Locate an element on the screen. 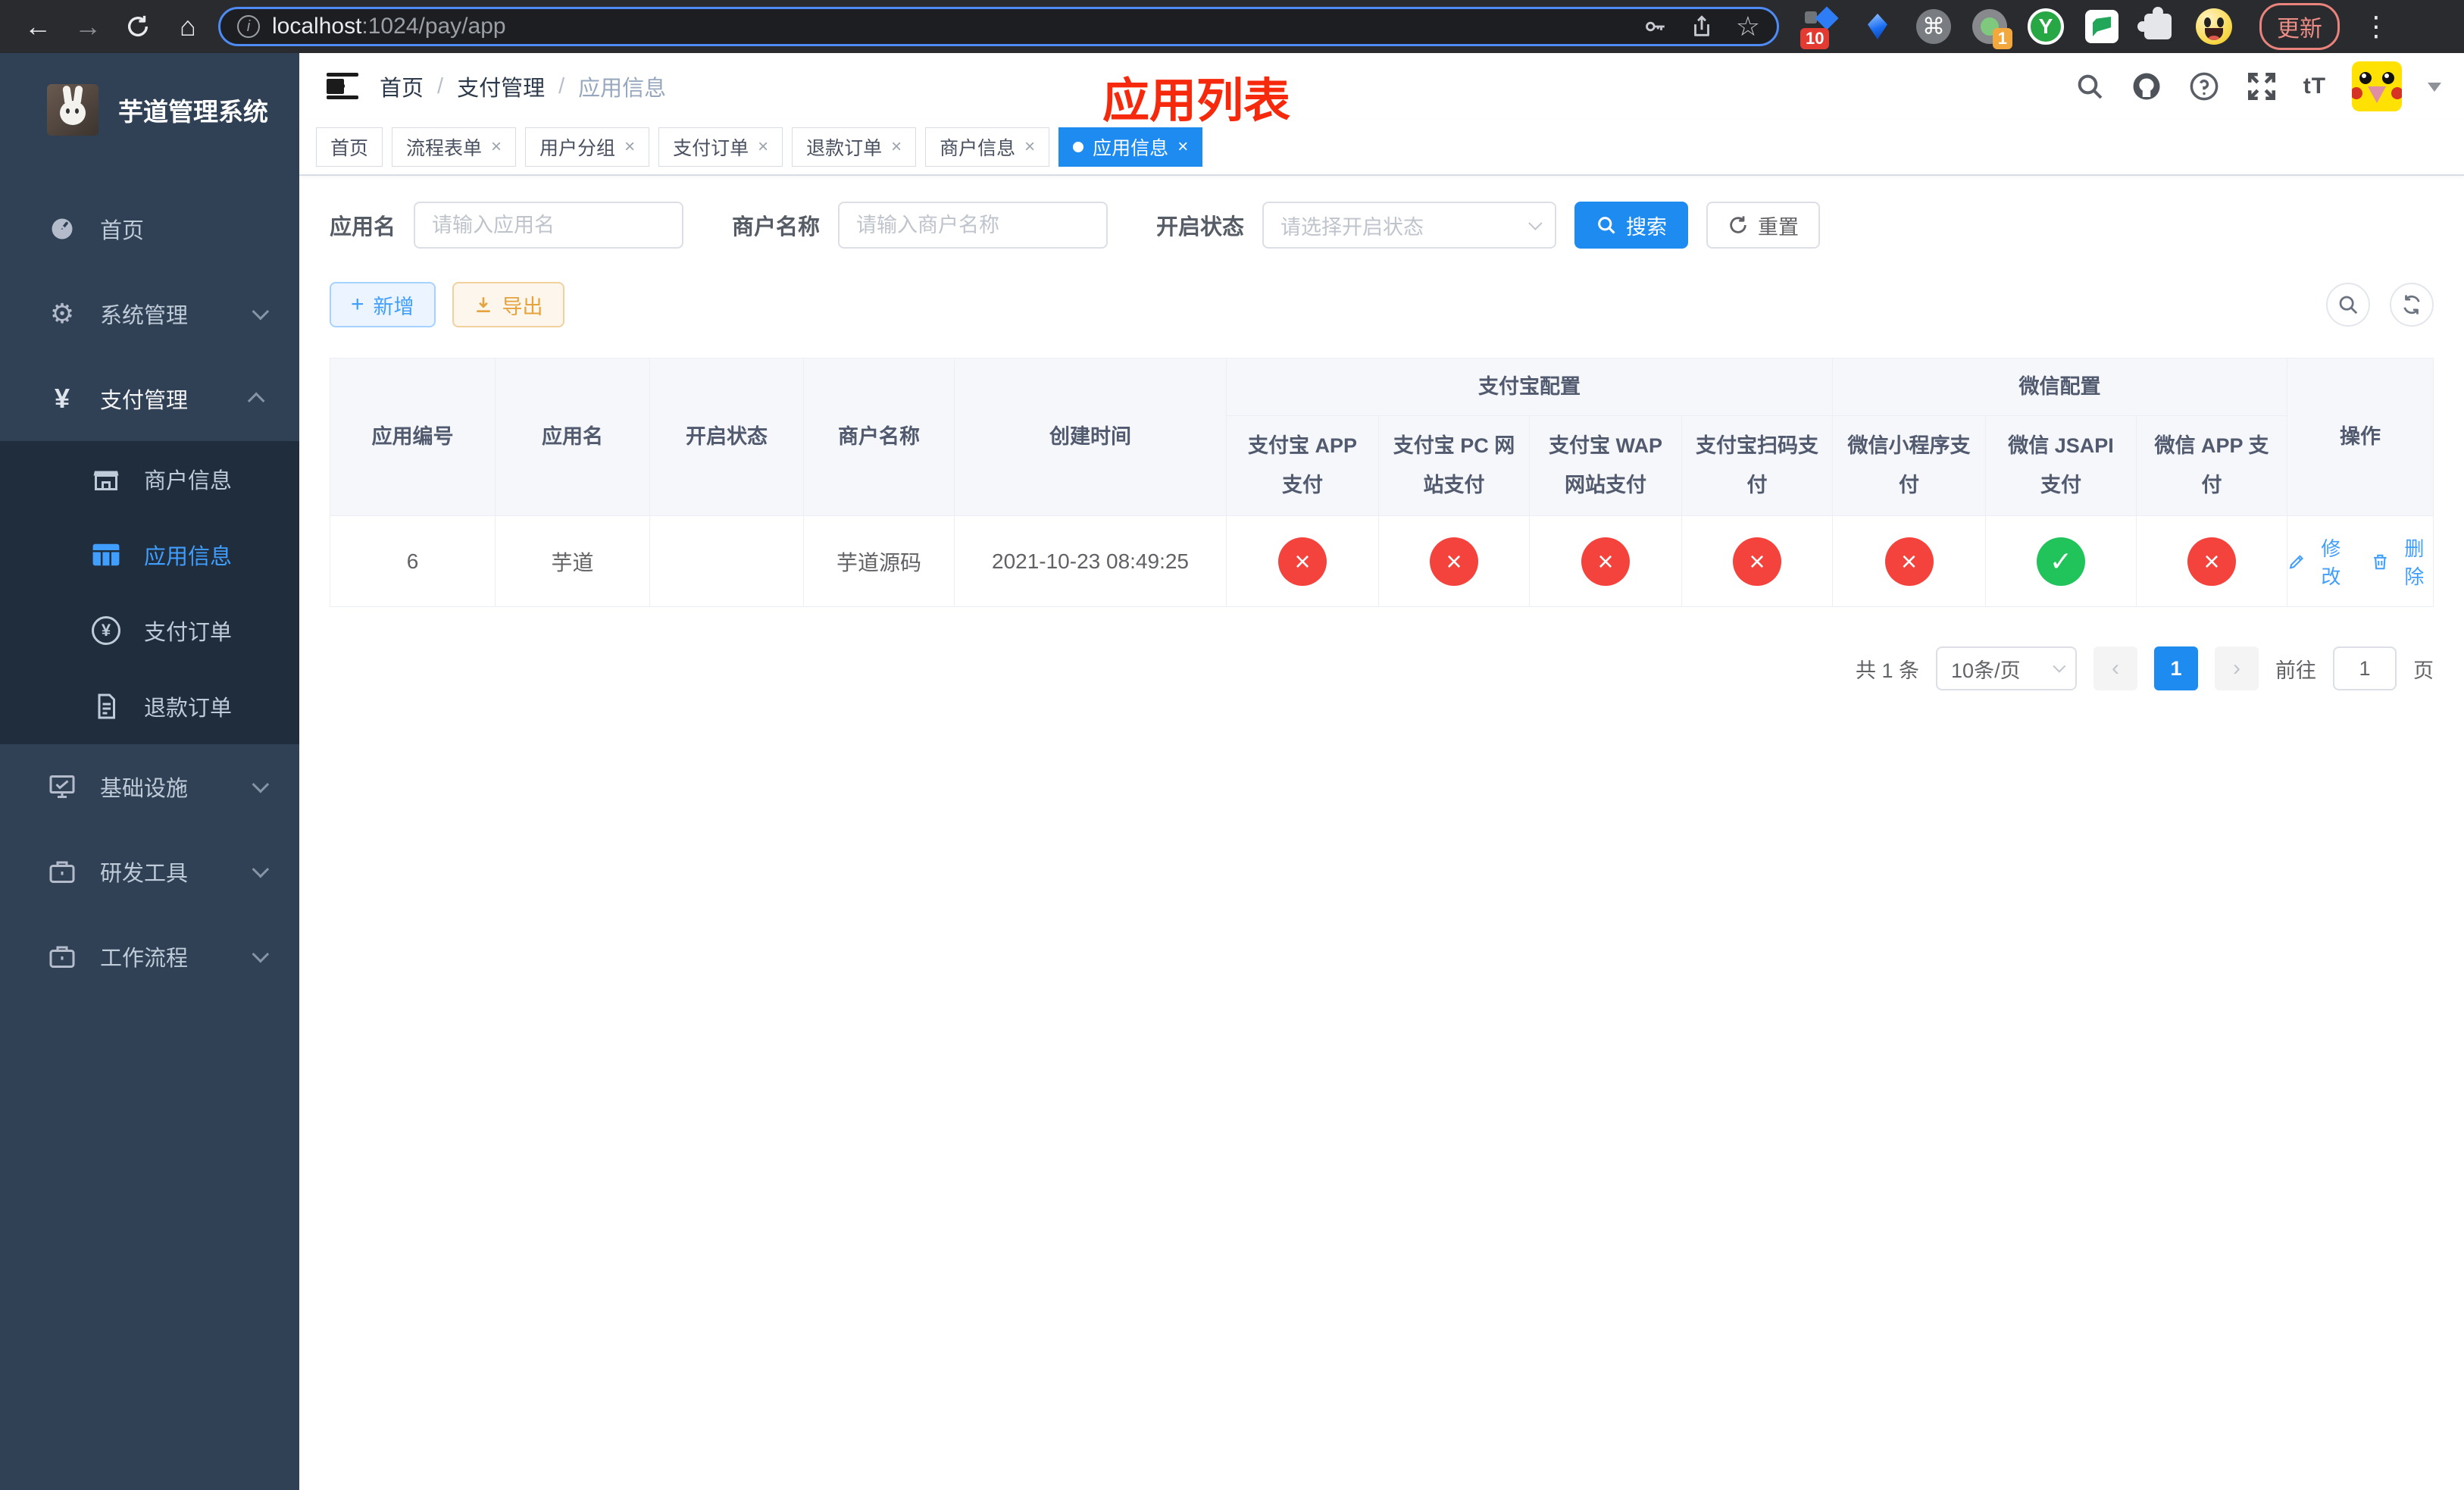 This screenshot has width=2464, height=1490. share-icon is located at coordinates (1702, 27).